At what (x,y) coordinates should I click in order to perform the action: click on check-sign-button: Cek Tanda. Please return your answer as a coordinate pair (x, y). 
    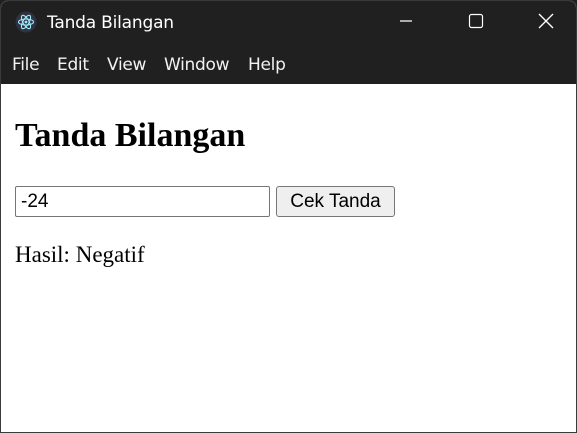
    Looking at the image, I should click on (335, 201).